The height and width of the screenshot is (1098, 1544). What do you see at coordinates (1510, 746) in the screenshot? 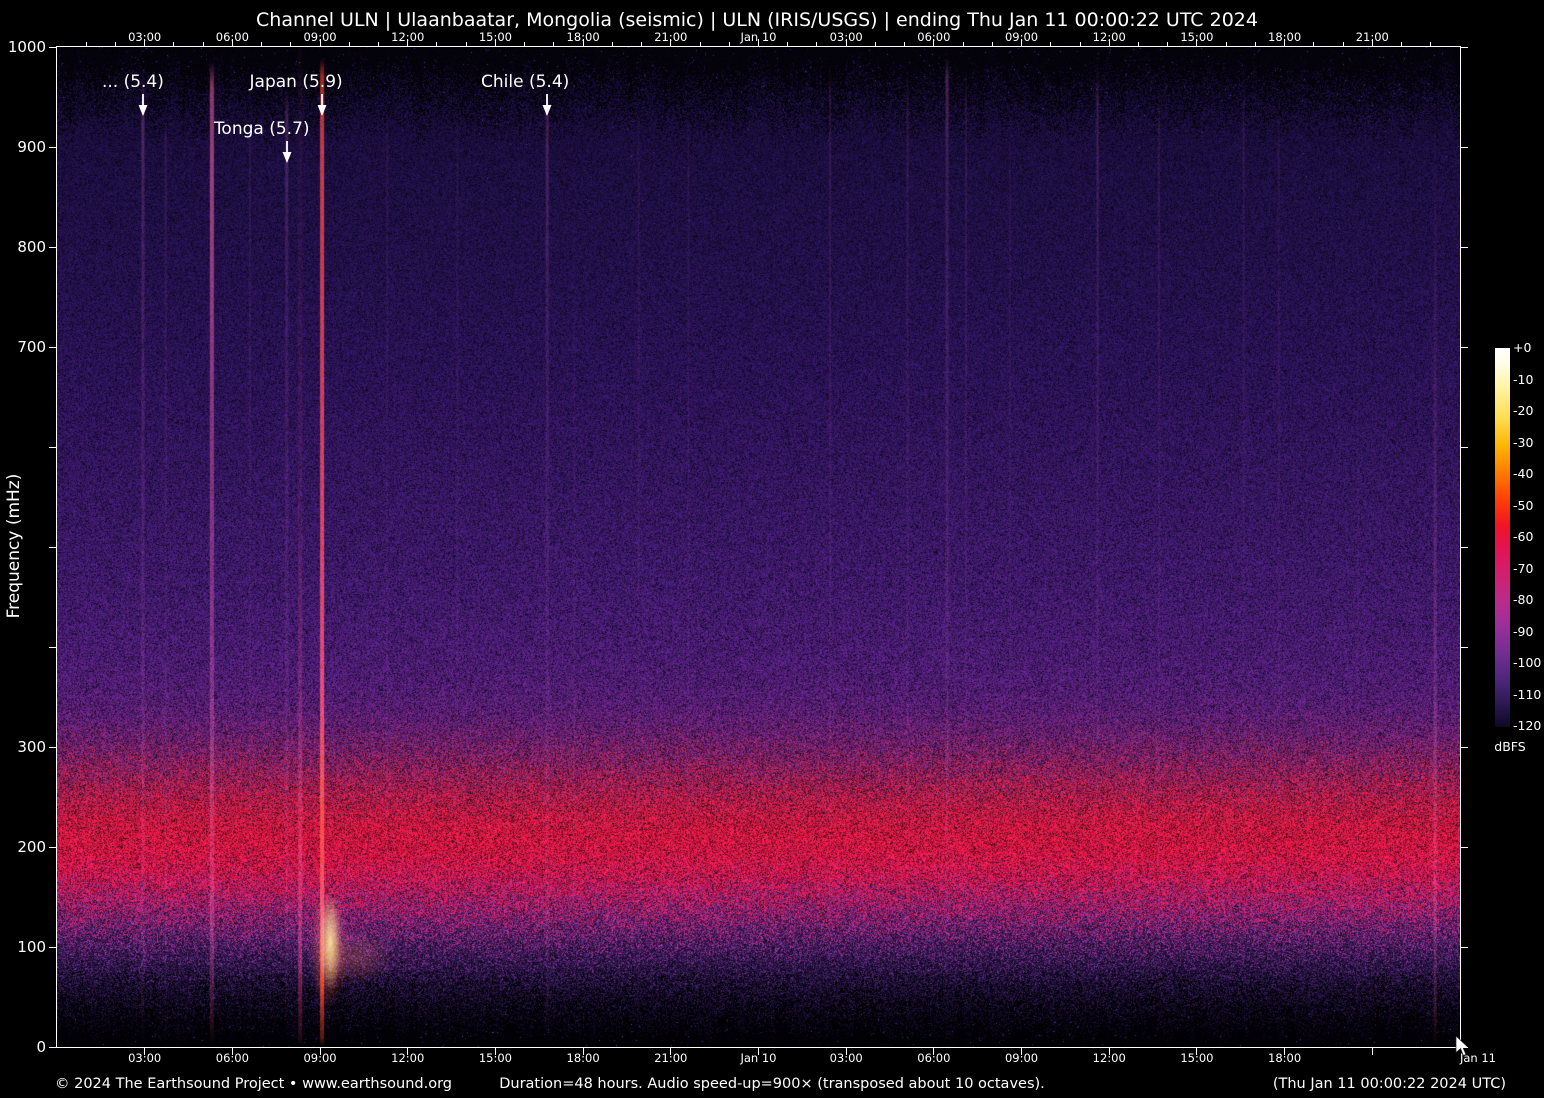
I see `colorbar-title: dBFS` at bounding box center [1510, 746].